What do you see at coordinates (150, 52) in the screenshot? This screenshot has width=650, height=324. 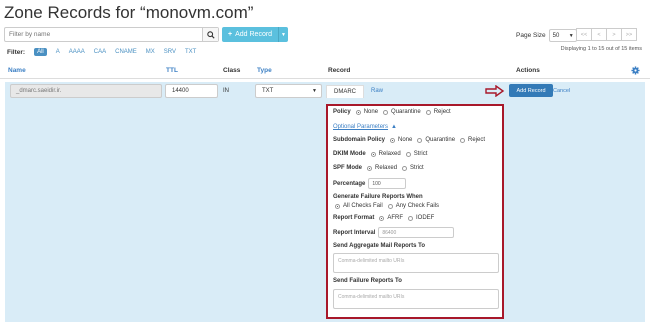 I see `filter-mx: MX` at bounding box center [150, 52].